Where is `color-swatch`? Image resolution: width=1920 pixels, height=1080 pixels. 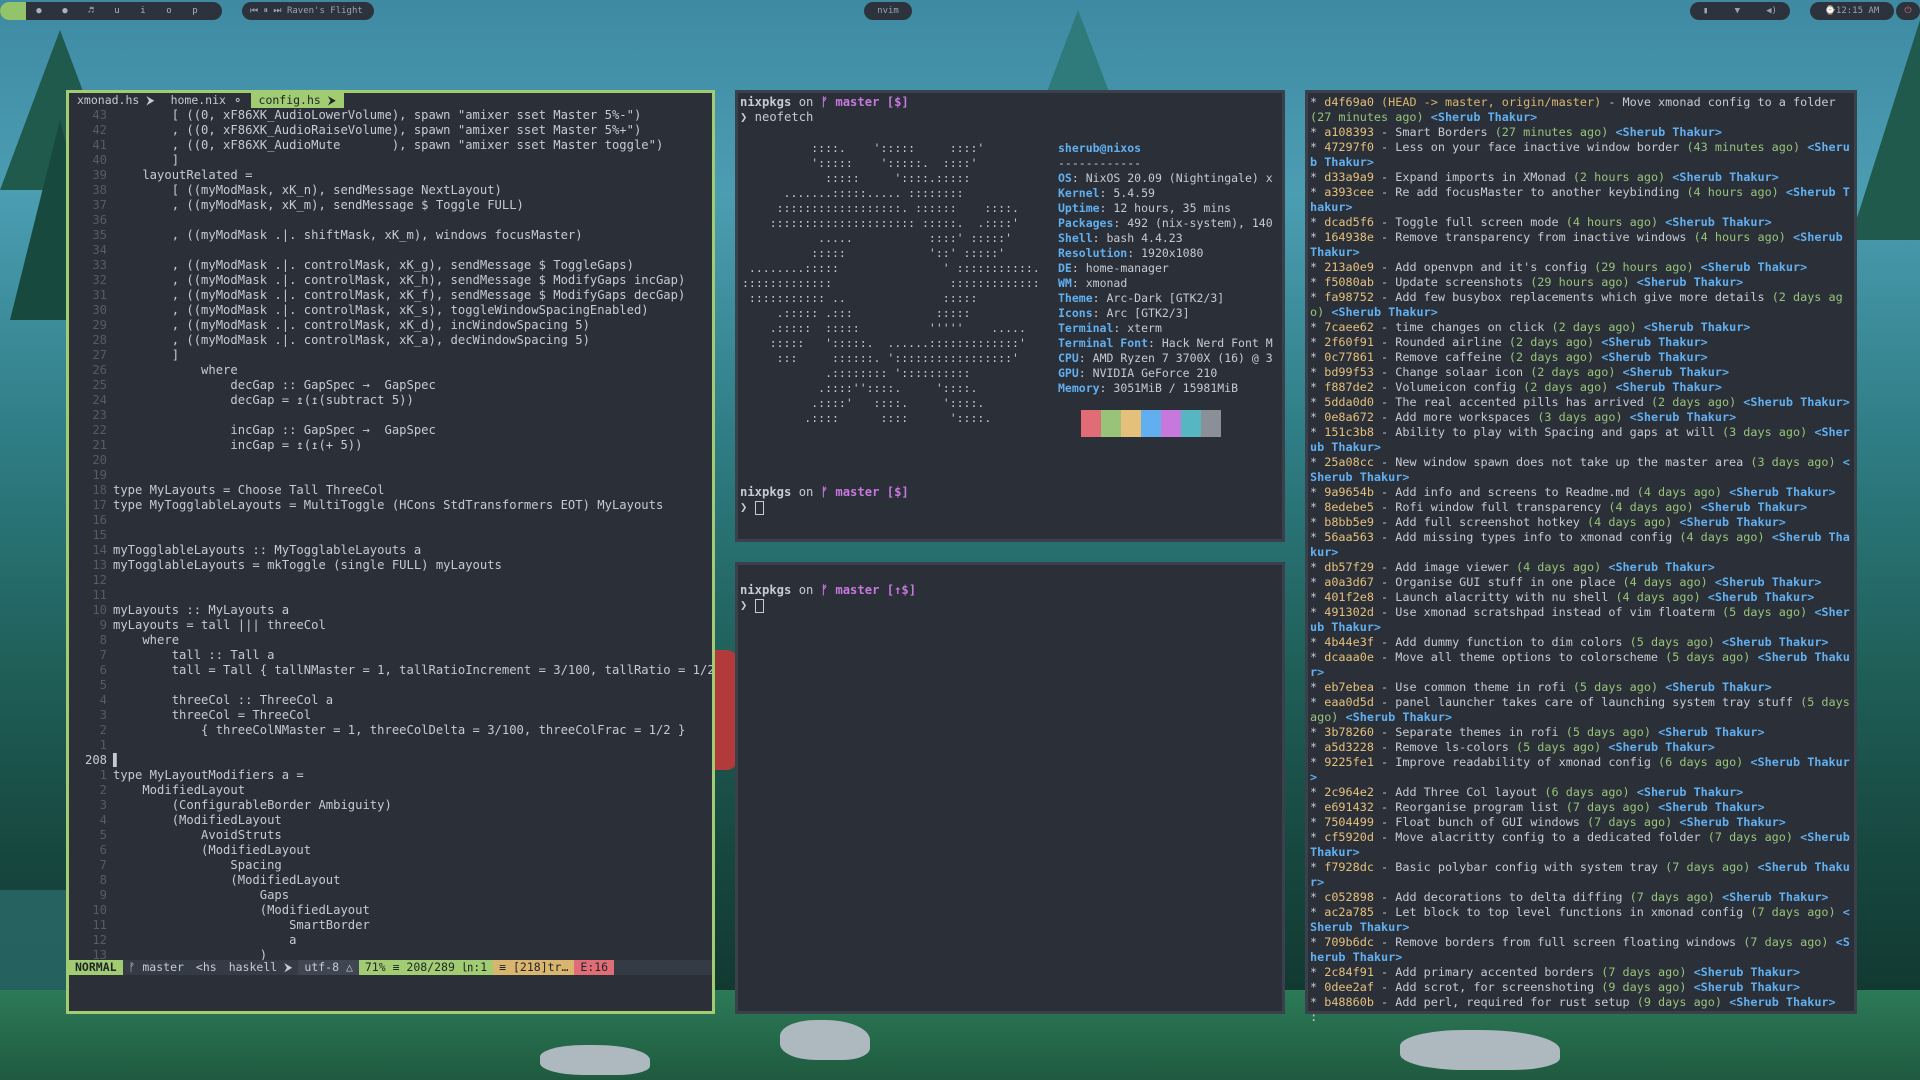
color-swatch is located at coordinates (1171, 423).